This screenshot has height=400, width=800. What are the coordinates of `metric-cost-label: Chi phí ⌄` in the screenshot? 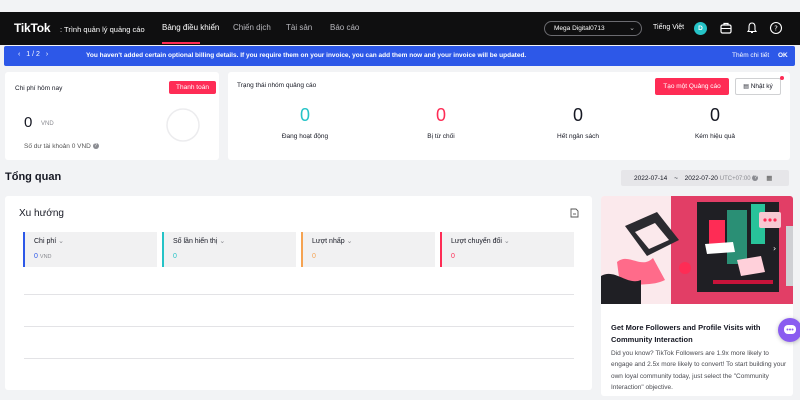 It's located at (49, 241).